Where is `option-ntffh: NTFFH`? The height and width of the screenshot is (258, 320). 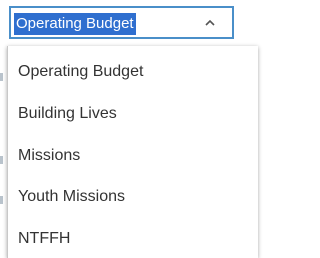 option-ntffh: NTFFH is located at coordinates (133, 238).